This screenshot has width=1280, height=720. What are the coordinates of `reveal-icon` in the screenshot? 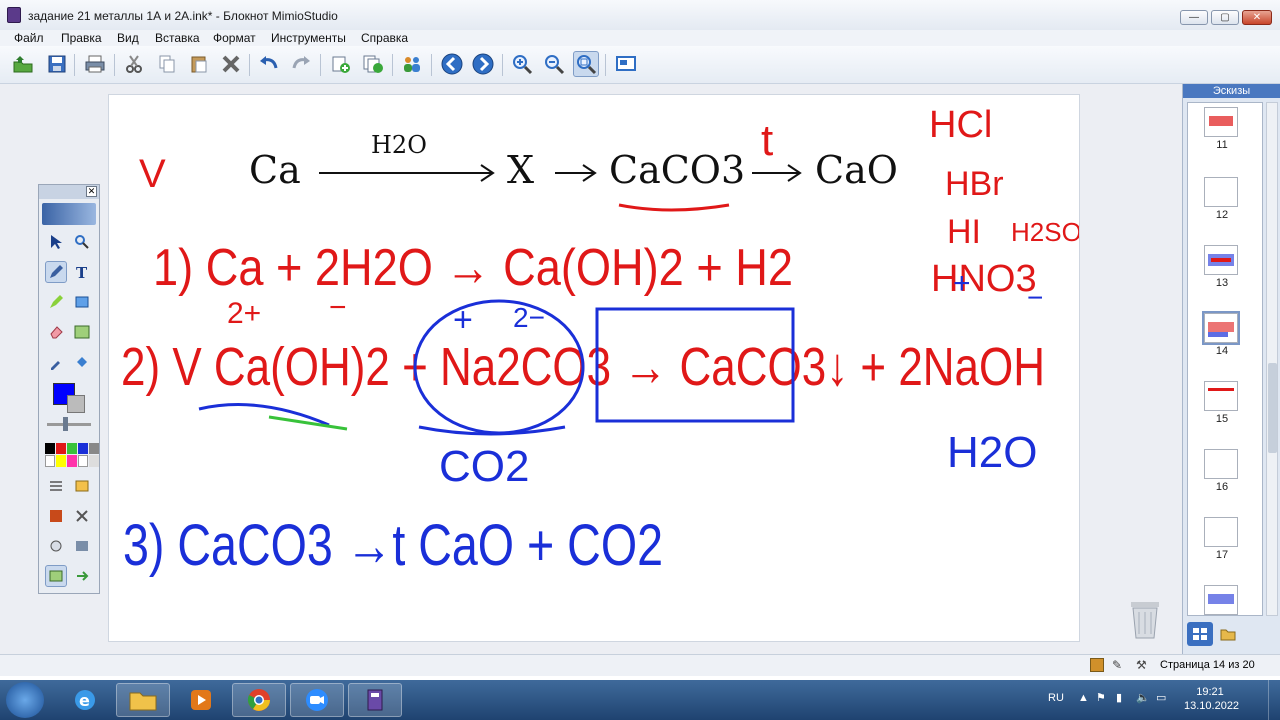 It's located at (82, 546).